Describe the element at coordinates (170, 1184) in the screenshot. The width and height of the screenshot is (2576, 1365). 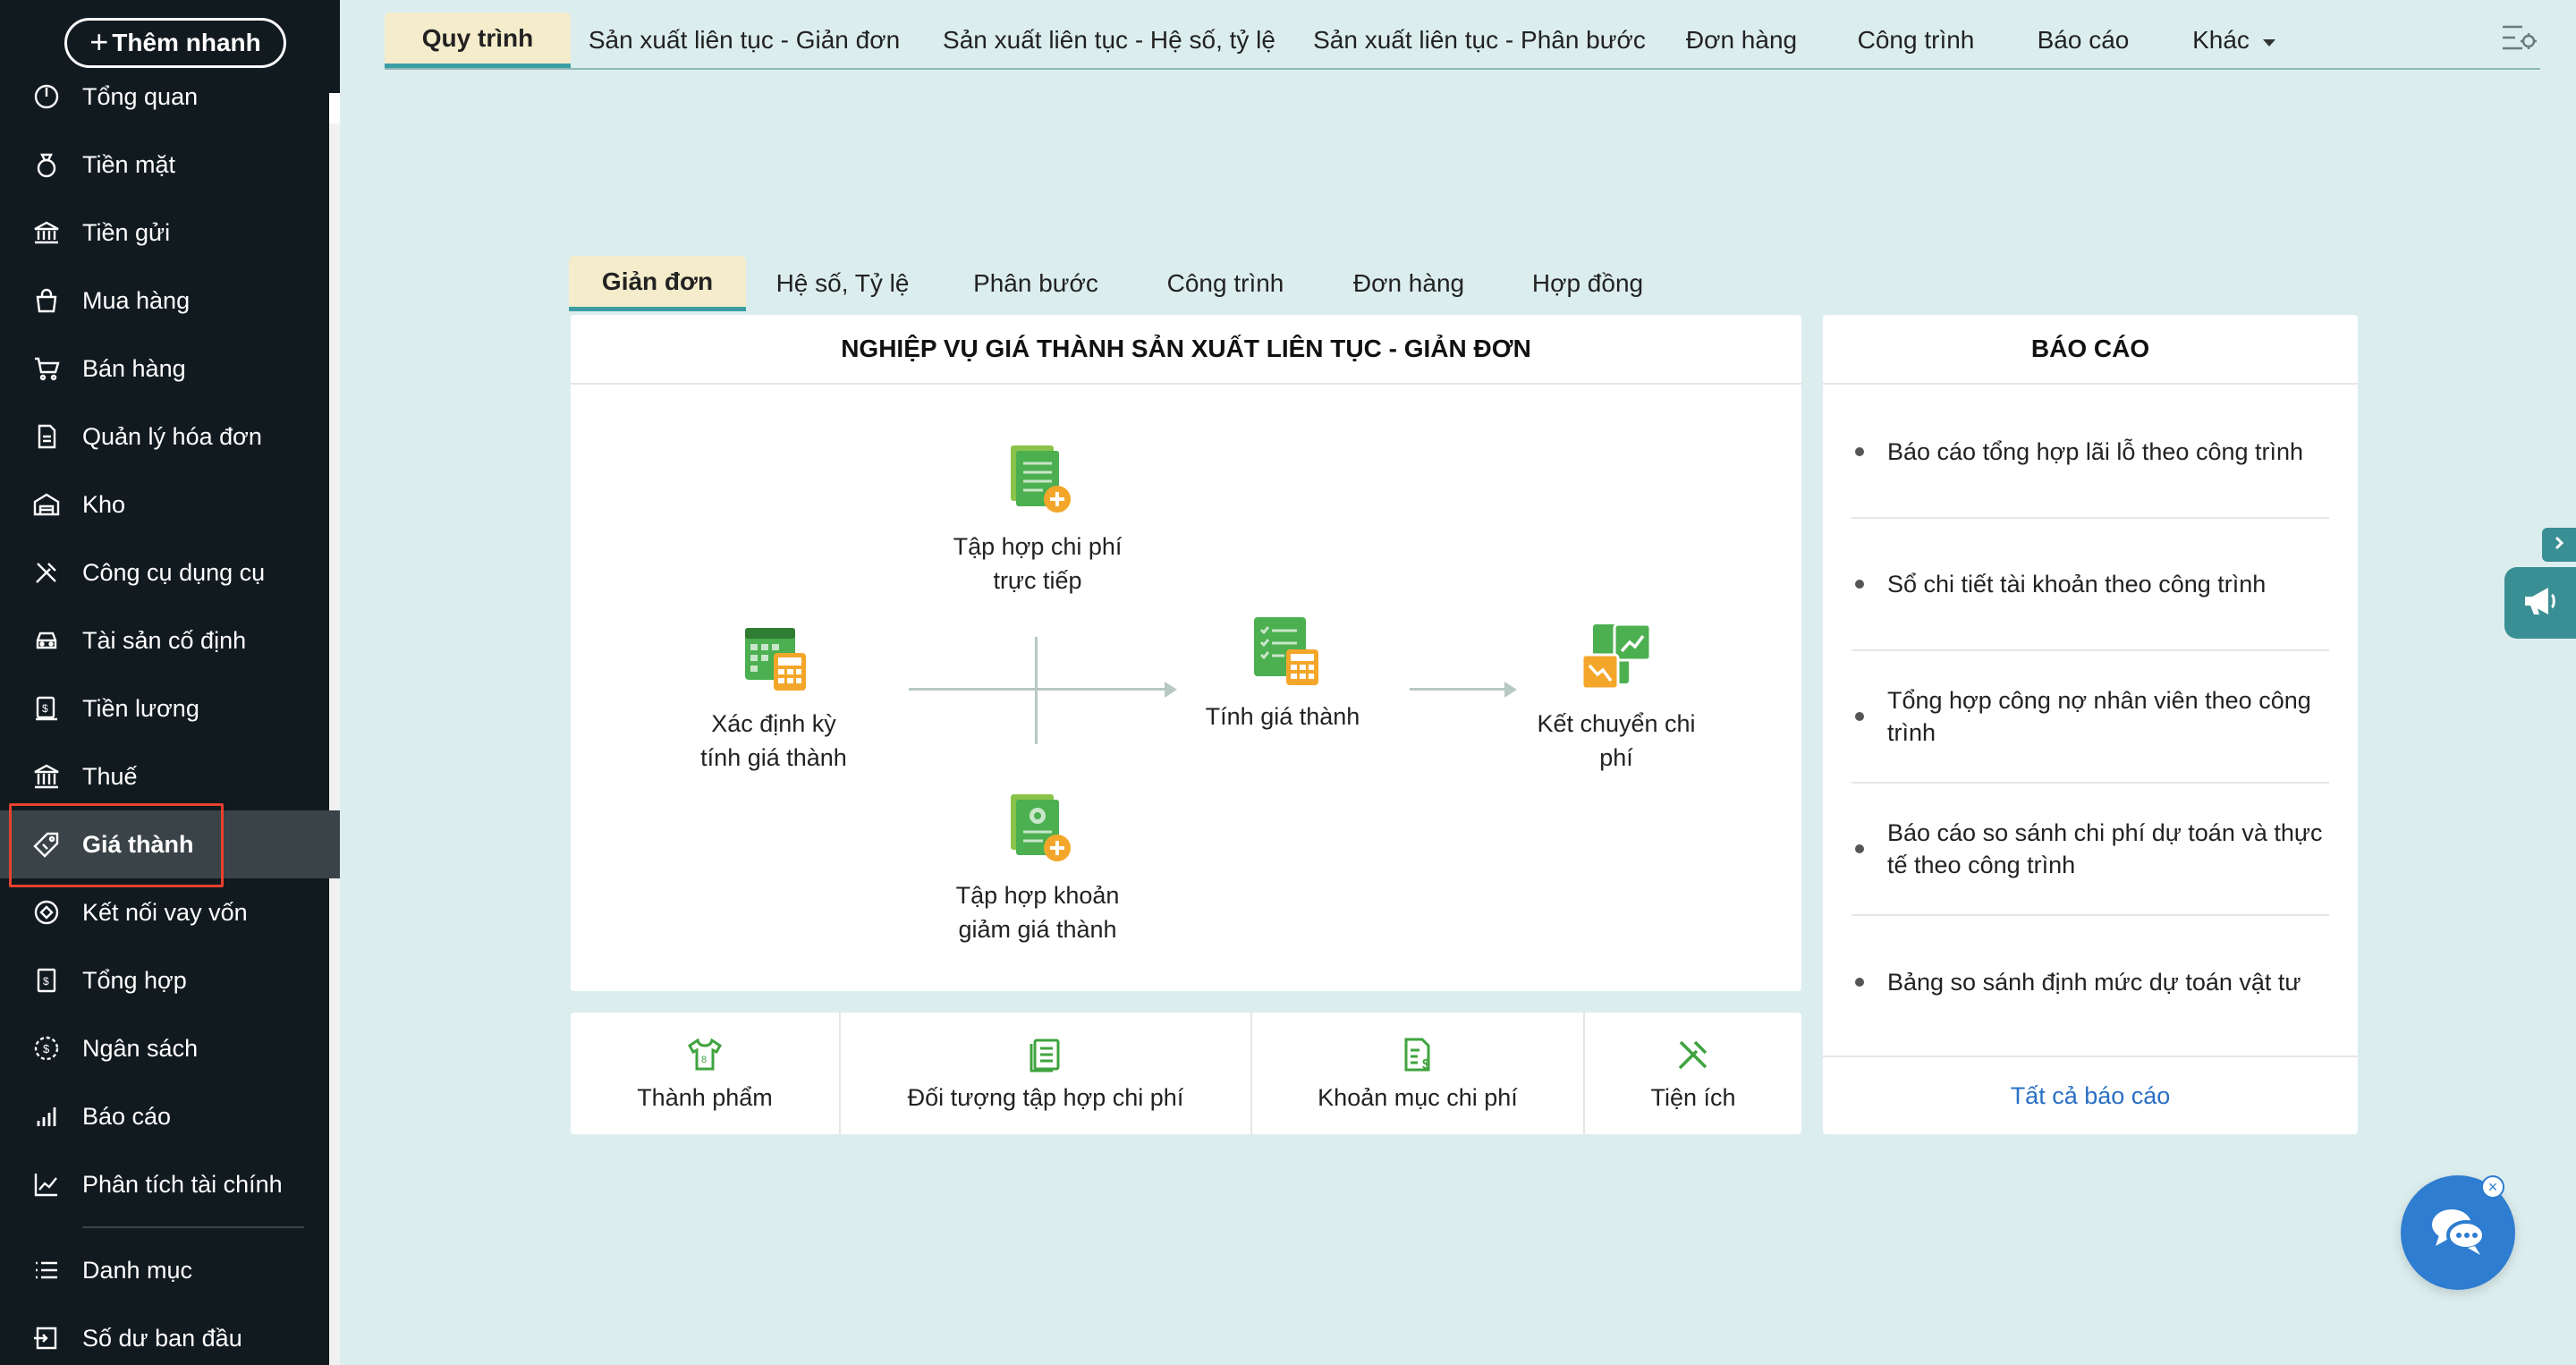
I see `sidebar-item-phan-tich-tai-chinh: Phân tích tài chính` at that location.